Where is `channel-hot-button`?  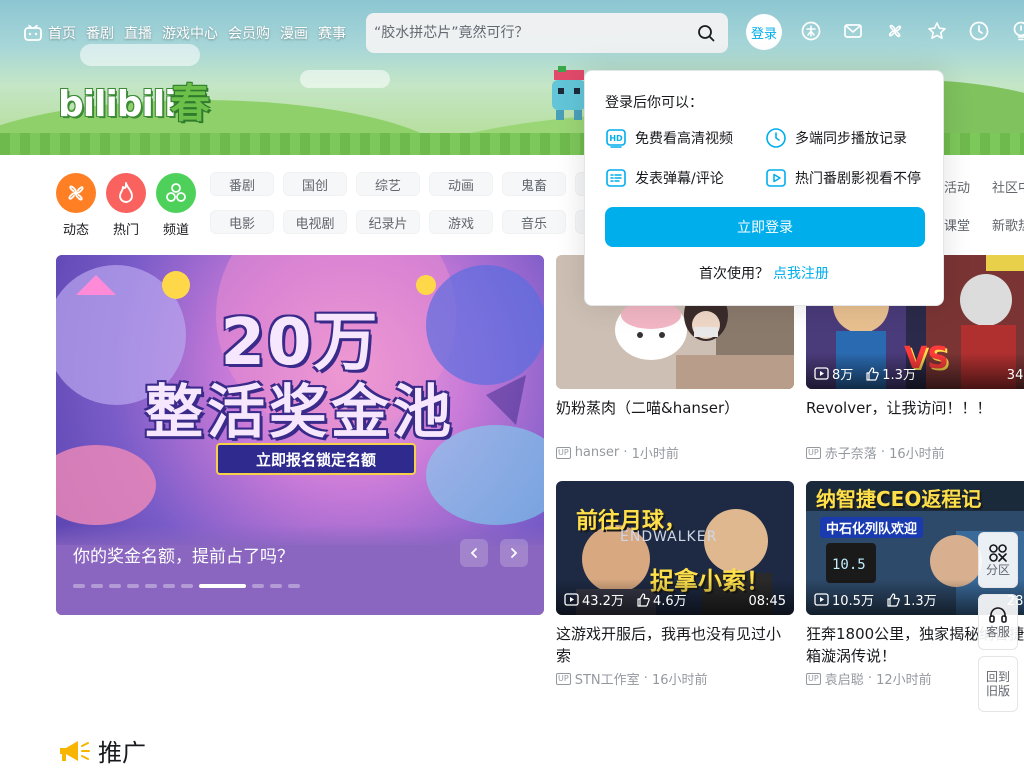 channel-hot-button is located at coordinates (126, 193).